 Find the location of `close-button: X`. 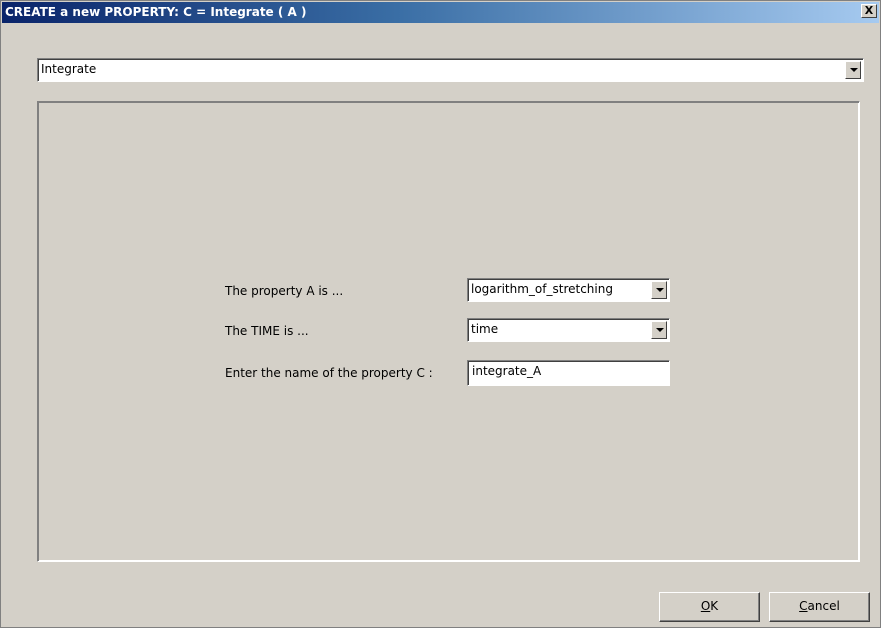

close-button: X is located at coordinates (869, 11).